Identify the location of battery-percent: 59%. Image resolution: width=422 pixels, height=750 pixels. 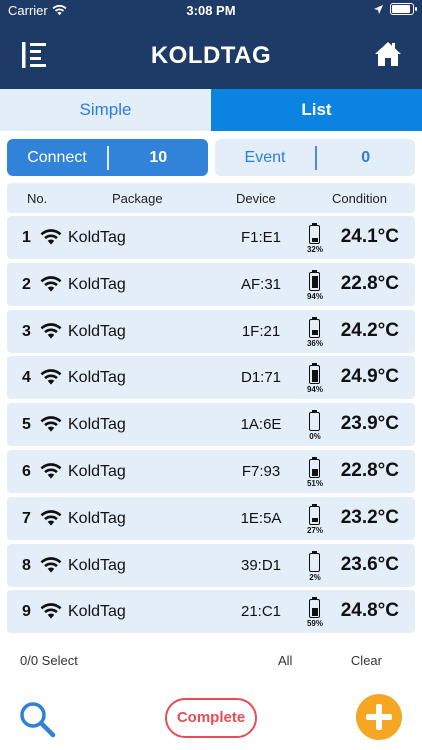
(314, 624).